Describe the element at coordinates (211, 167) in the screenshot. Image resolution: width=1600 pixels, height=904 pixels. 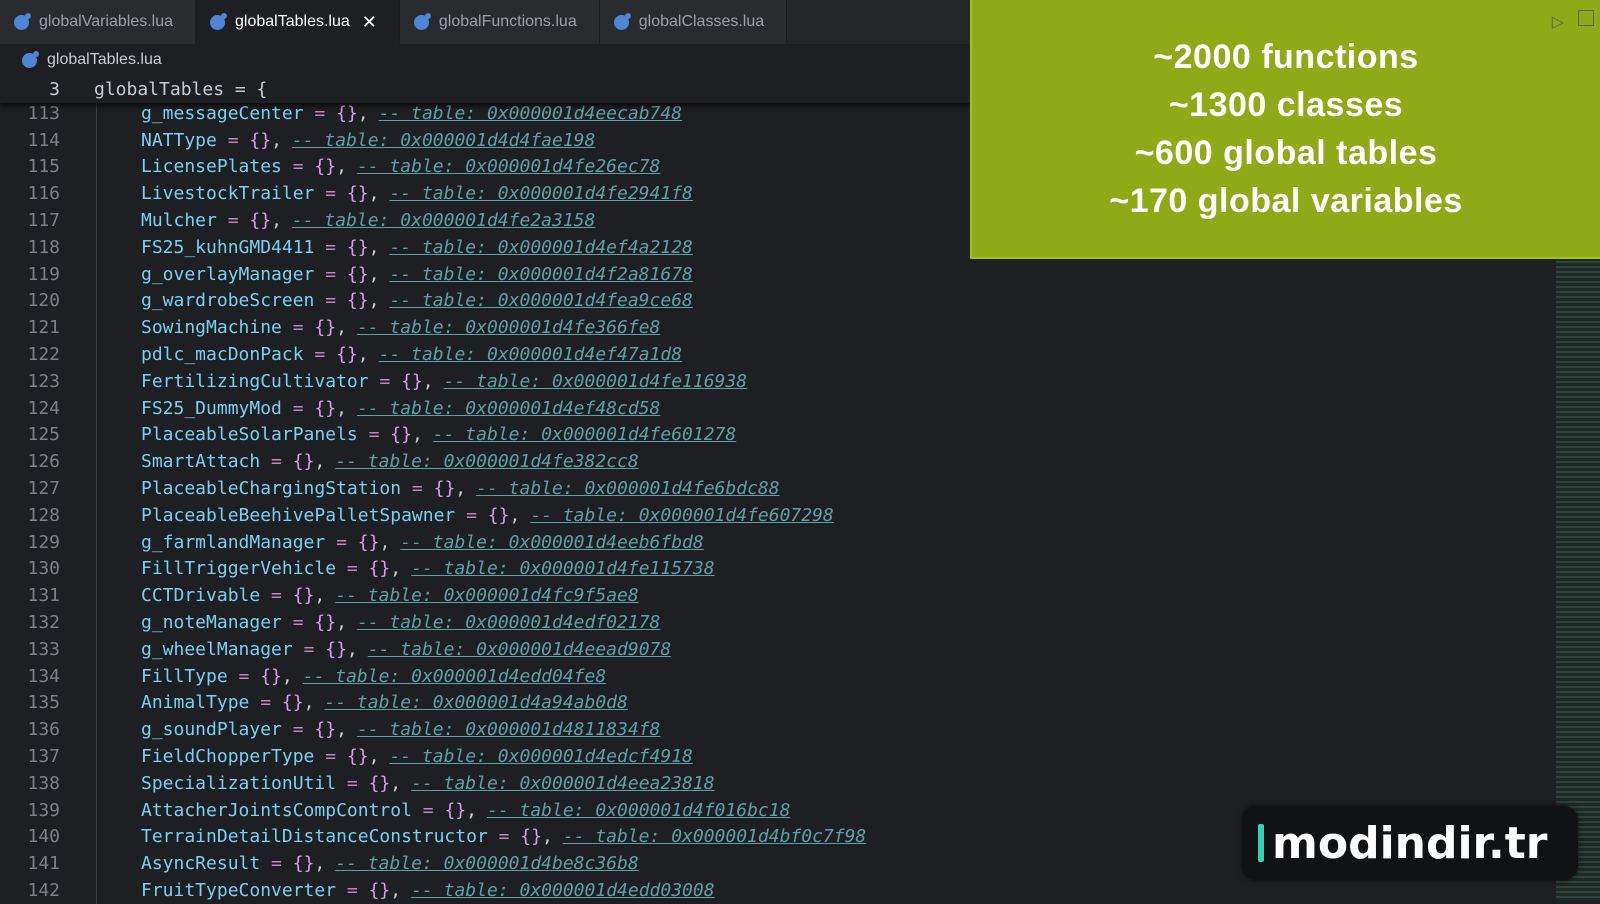
I see `table-name: LicensePlates` at that location.